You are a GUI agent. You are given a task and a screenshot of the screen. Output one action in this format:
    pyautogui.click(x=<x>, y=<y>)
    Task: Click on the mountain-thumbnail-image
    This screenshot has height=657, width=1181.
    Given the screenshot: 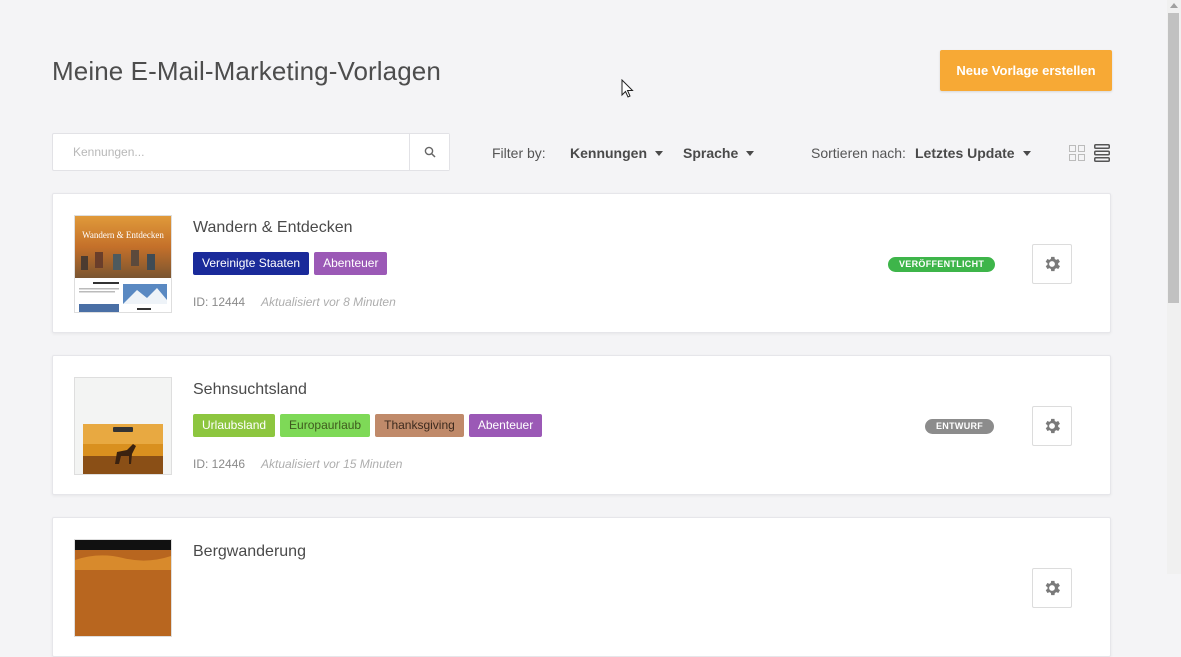 What is the action you would take?
    pyautogui.click(x=123, y=588)
    